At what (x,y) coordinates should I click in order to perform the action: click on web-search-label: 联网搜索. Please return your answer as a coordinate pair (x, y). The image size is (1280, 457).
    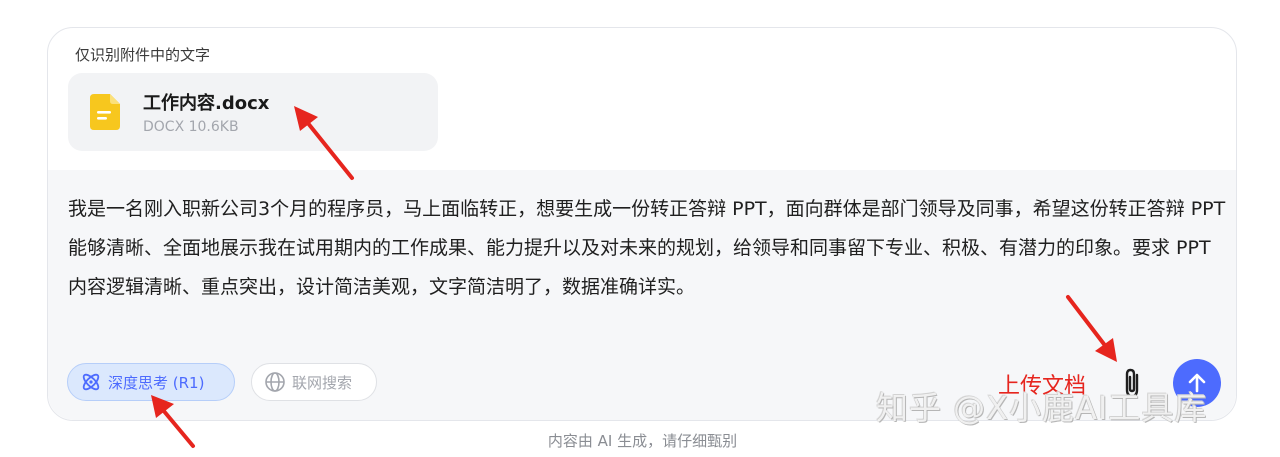
    Looking at the image, I should click on (322, 382).